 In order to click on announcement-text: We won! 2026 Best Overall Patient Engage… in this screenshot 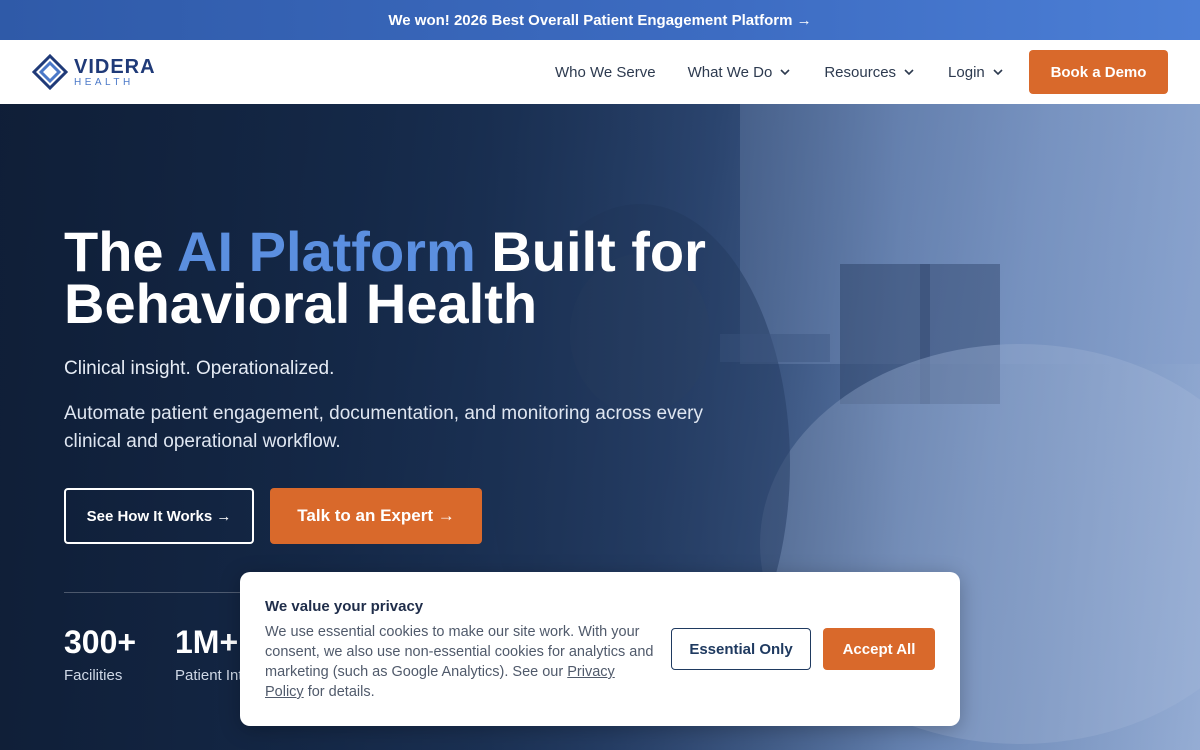, I will do `click(599, 20)`.